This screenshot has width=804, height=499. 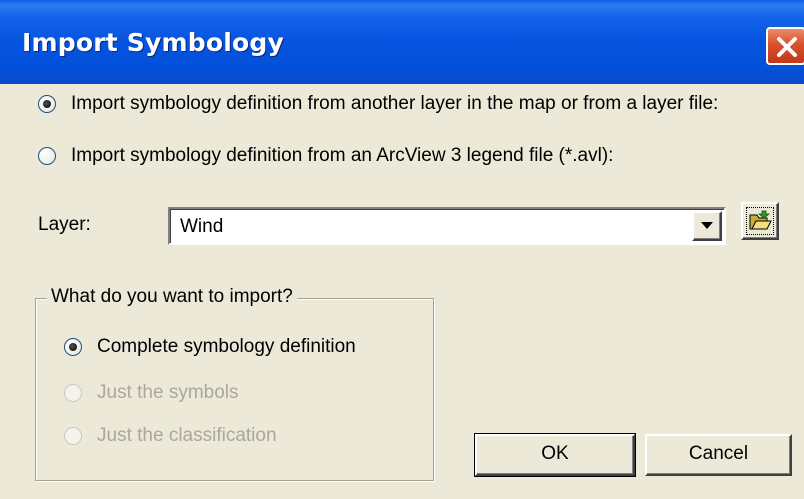 I want to click on chevron-down-icon, so click(x=707, y=225).